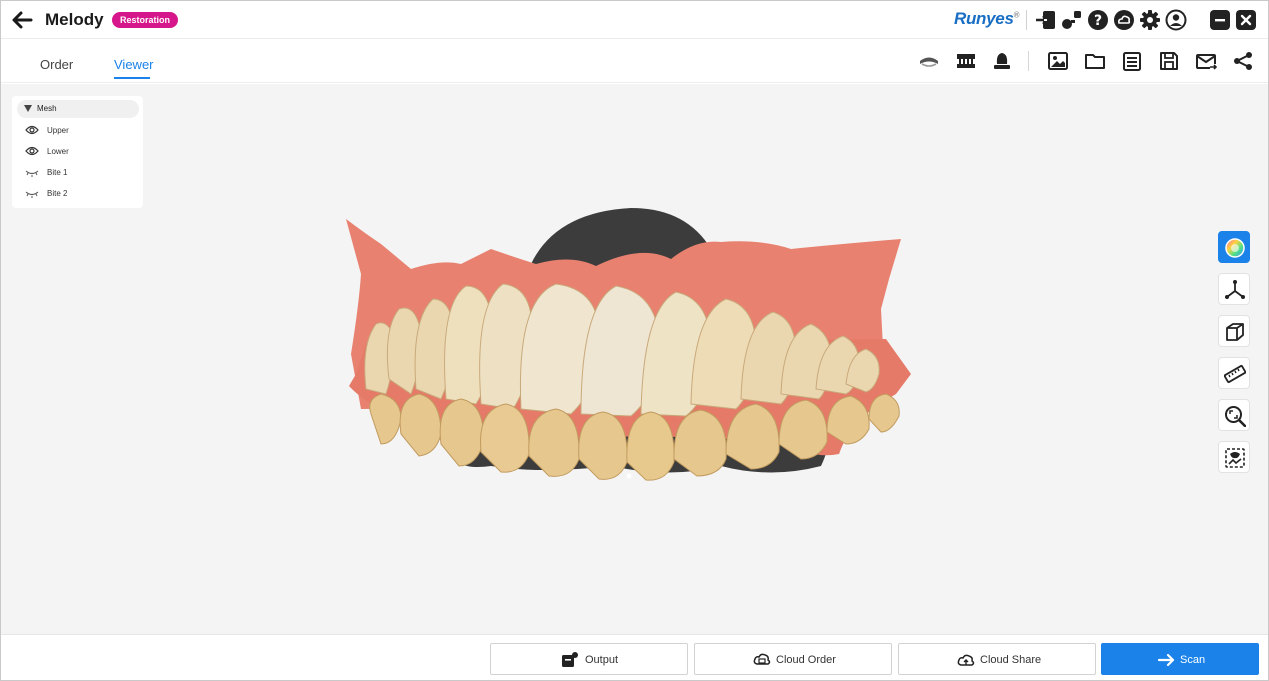 The image size is (1269, 681). I want to click on cloud-button, so click(1124, 20).